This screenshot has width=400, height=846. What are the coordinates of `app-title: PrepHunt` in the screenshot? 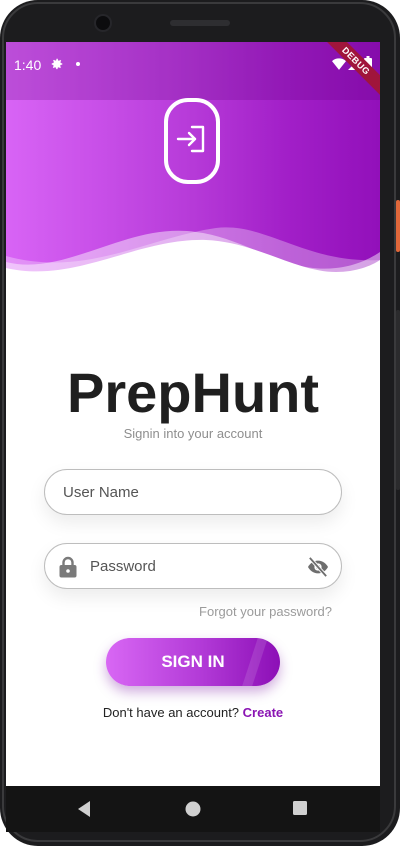 It's located at (193, 392).